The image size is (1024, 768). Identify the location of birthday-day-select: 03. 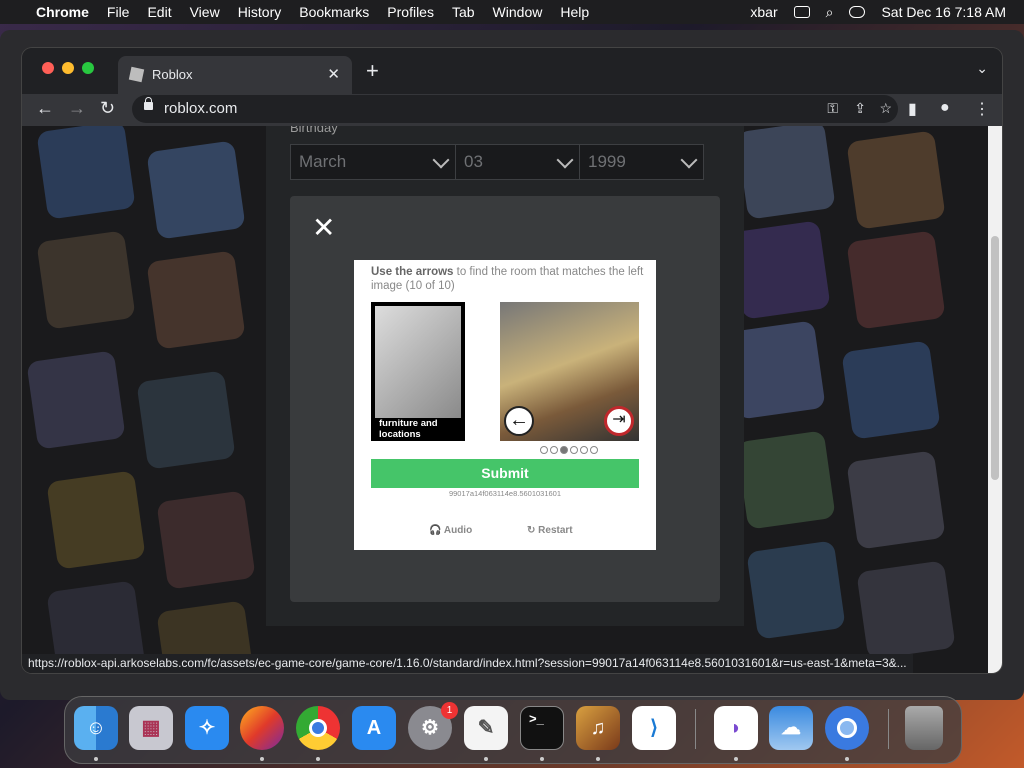
(517, 162).